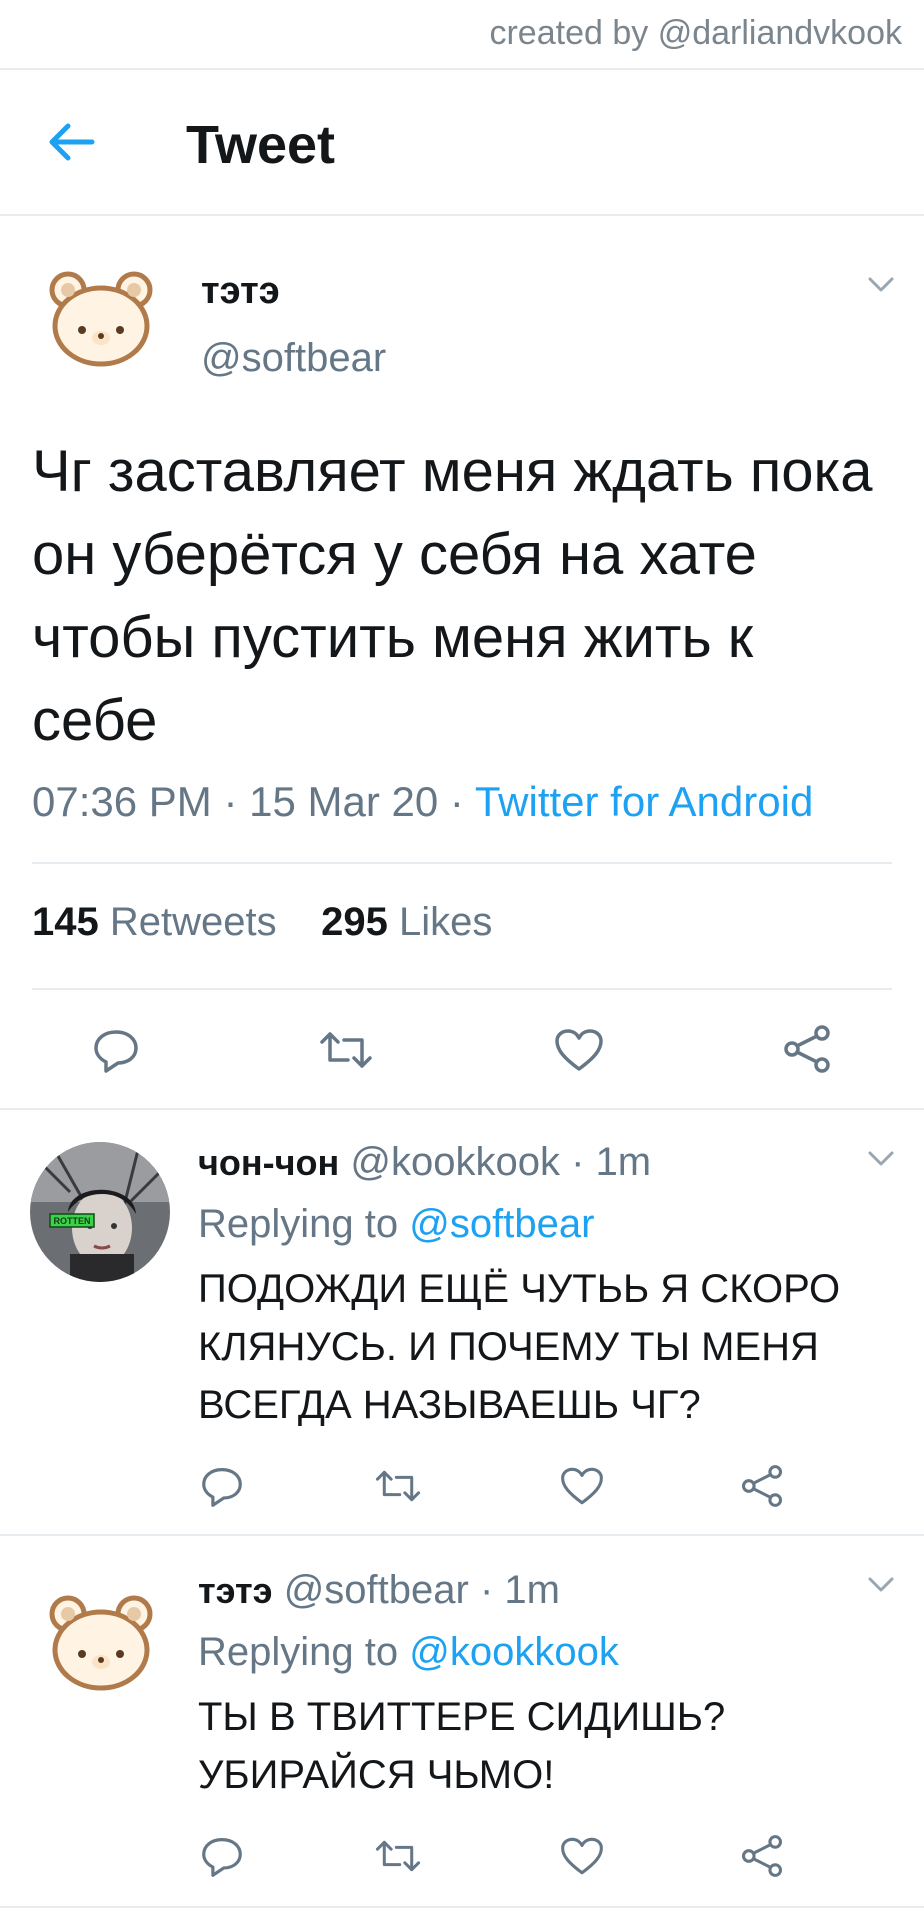  I want to click on replying-to-link: @kookkook, so click(514, 1652).